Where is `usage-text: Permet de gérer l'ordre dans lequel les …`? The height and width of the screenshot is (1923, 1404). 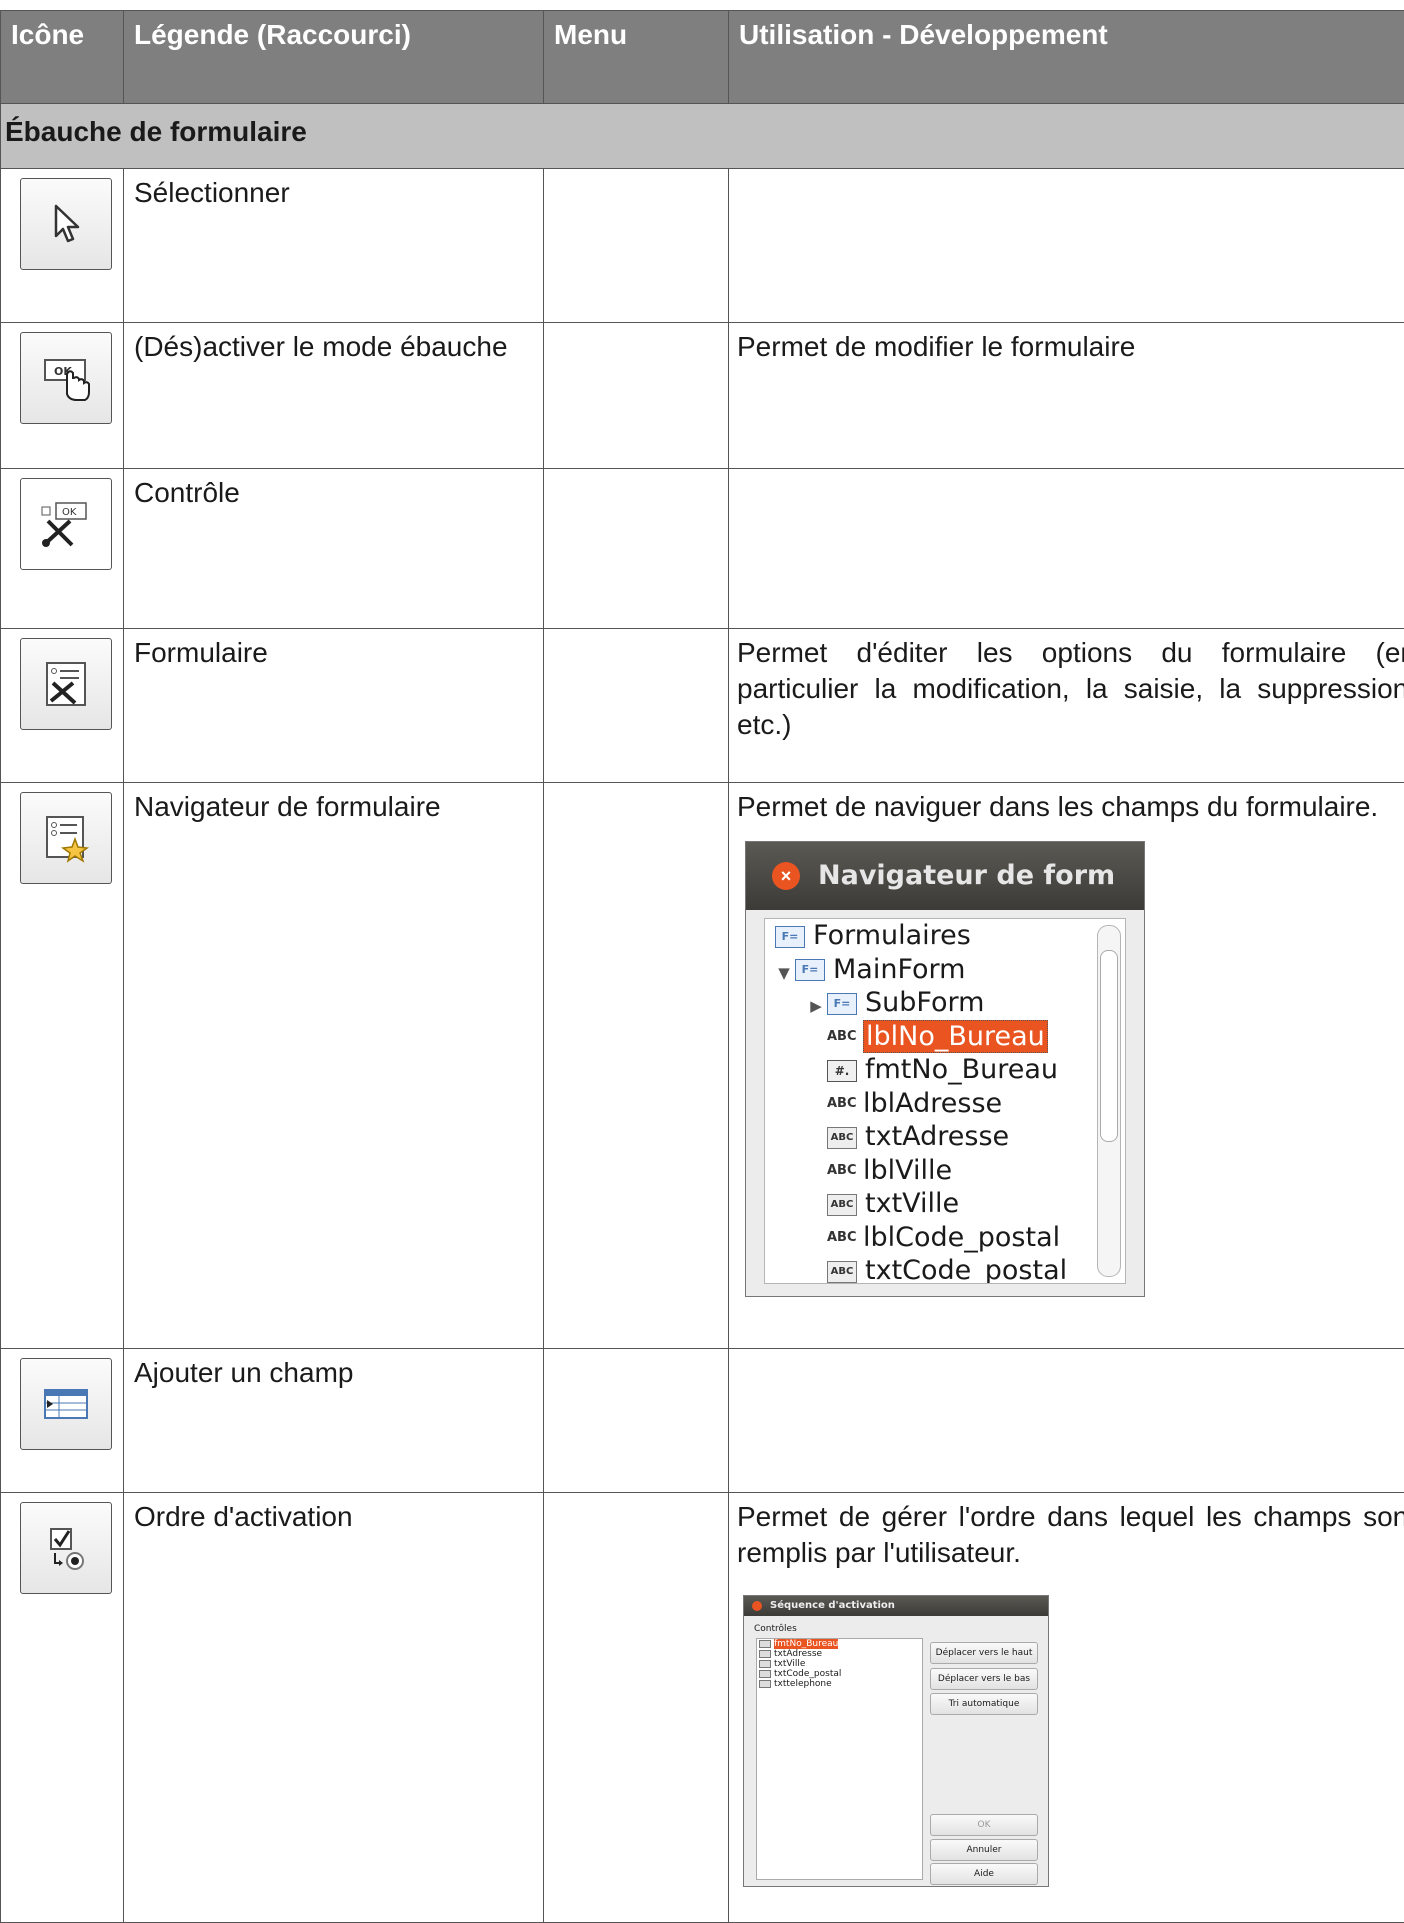
usage-text: Permet de gérer l'ordre dans lequel les … is located at coordinates (1070, 1535).